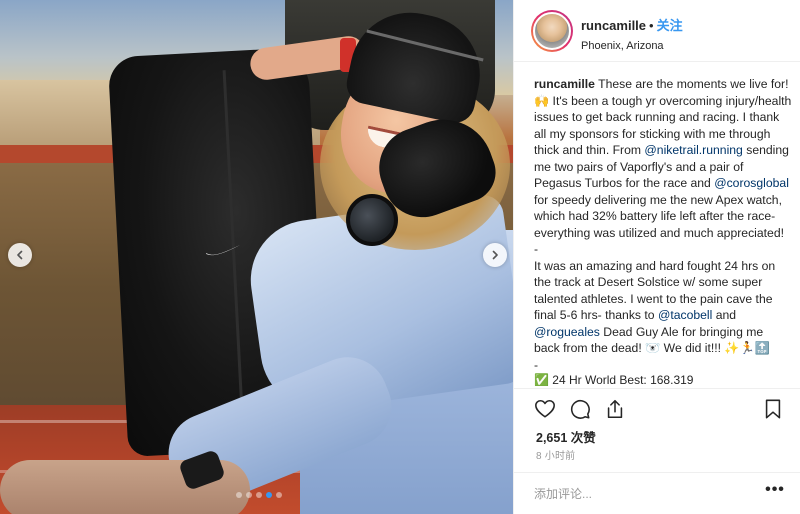 The height and width of the screenshot is (514, 800). Describe the element at coordinates (685, 315) in the screenshot. I see `mention-link: @tacobell` at that location.